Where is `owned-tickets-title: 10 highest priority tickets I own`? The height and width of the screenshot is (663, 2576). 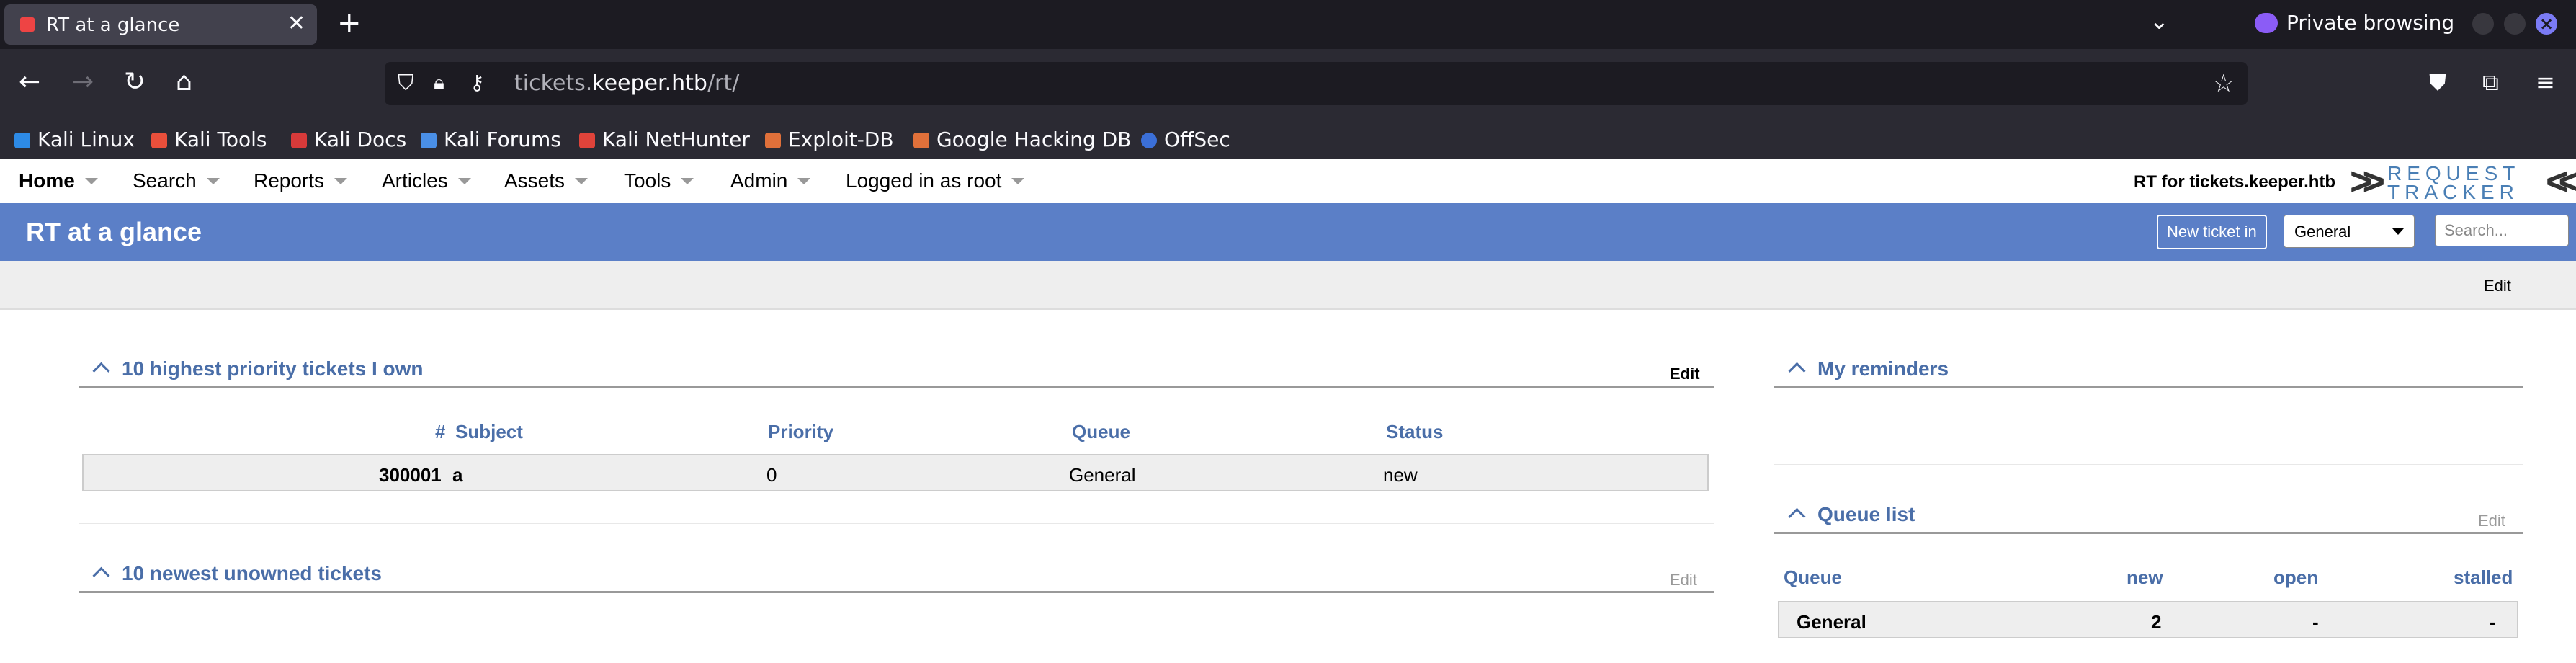 owned-tickets-title: 10 highest priority tickets I own is located at coordinates (258, 369).